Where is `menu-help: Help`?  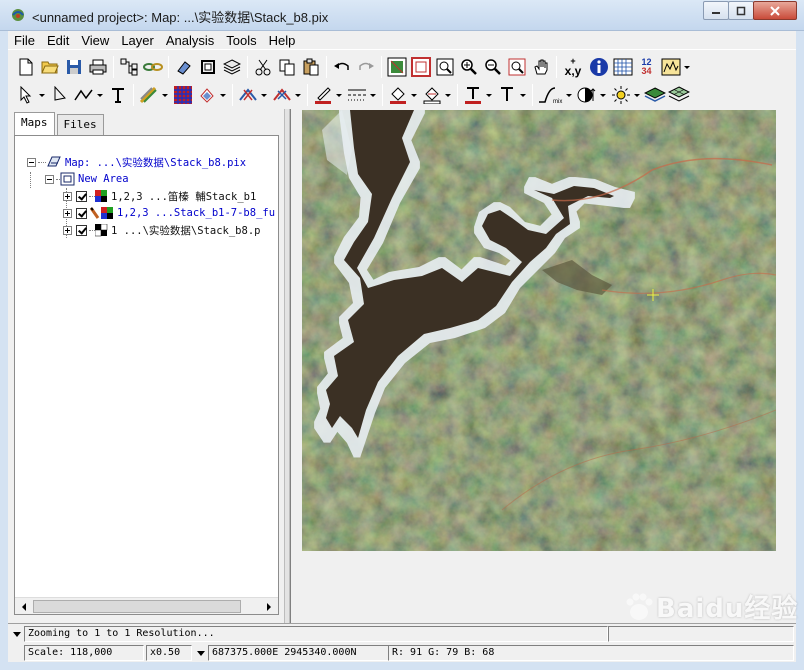 menu-help: Help is located at coordinates (282, 40).